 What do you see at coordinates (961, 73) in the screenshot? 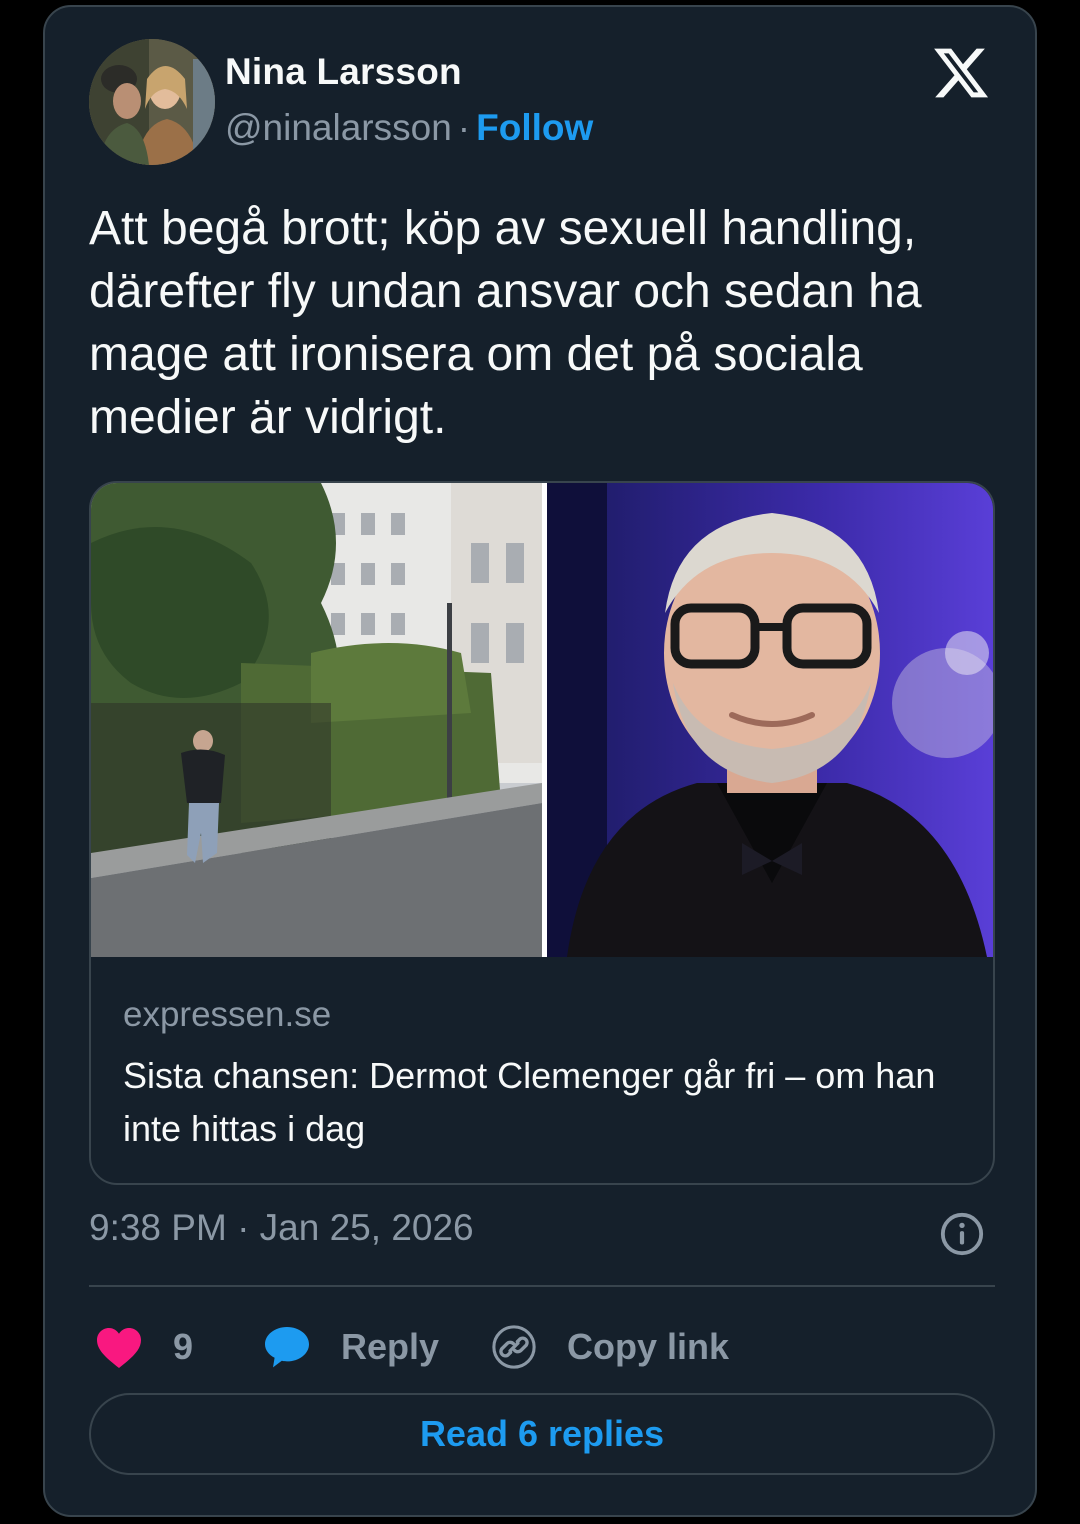
I see `x-logo-icon` at bounding box center [961, 73].